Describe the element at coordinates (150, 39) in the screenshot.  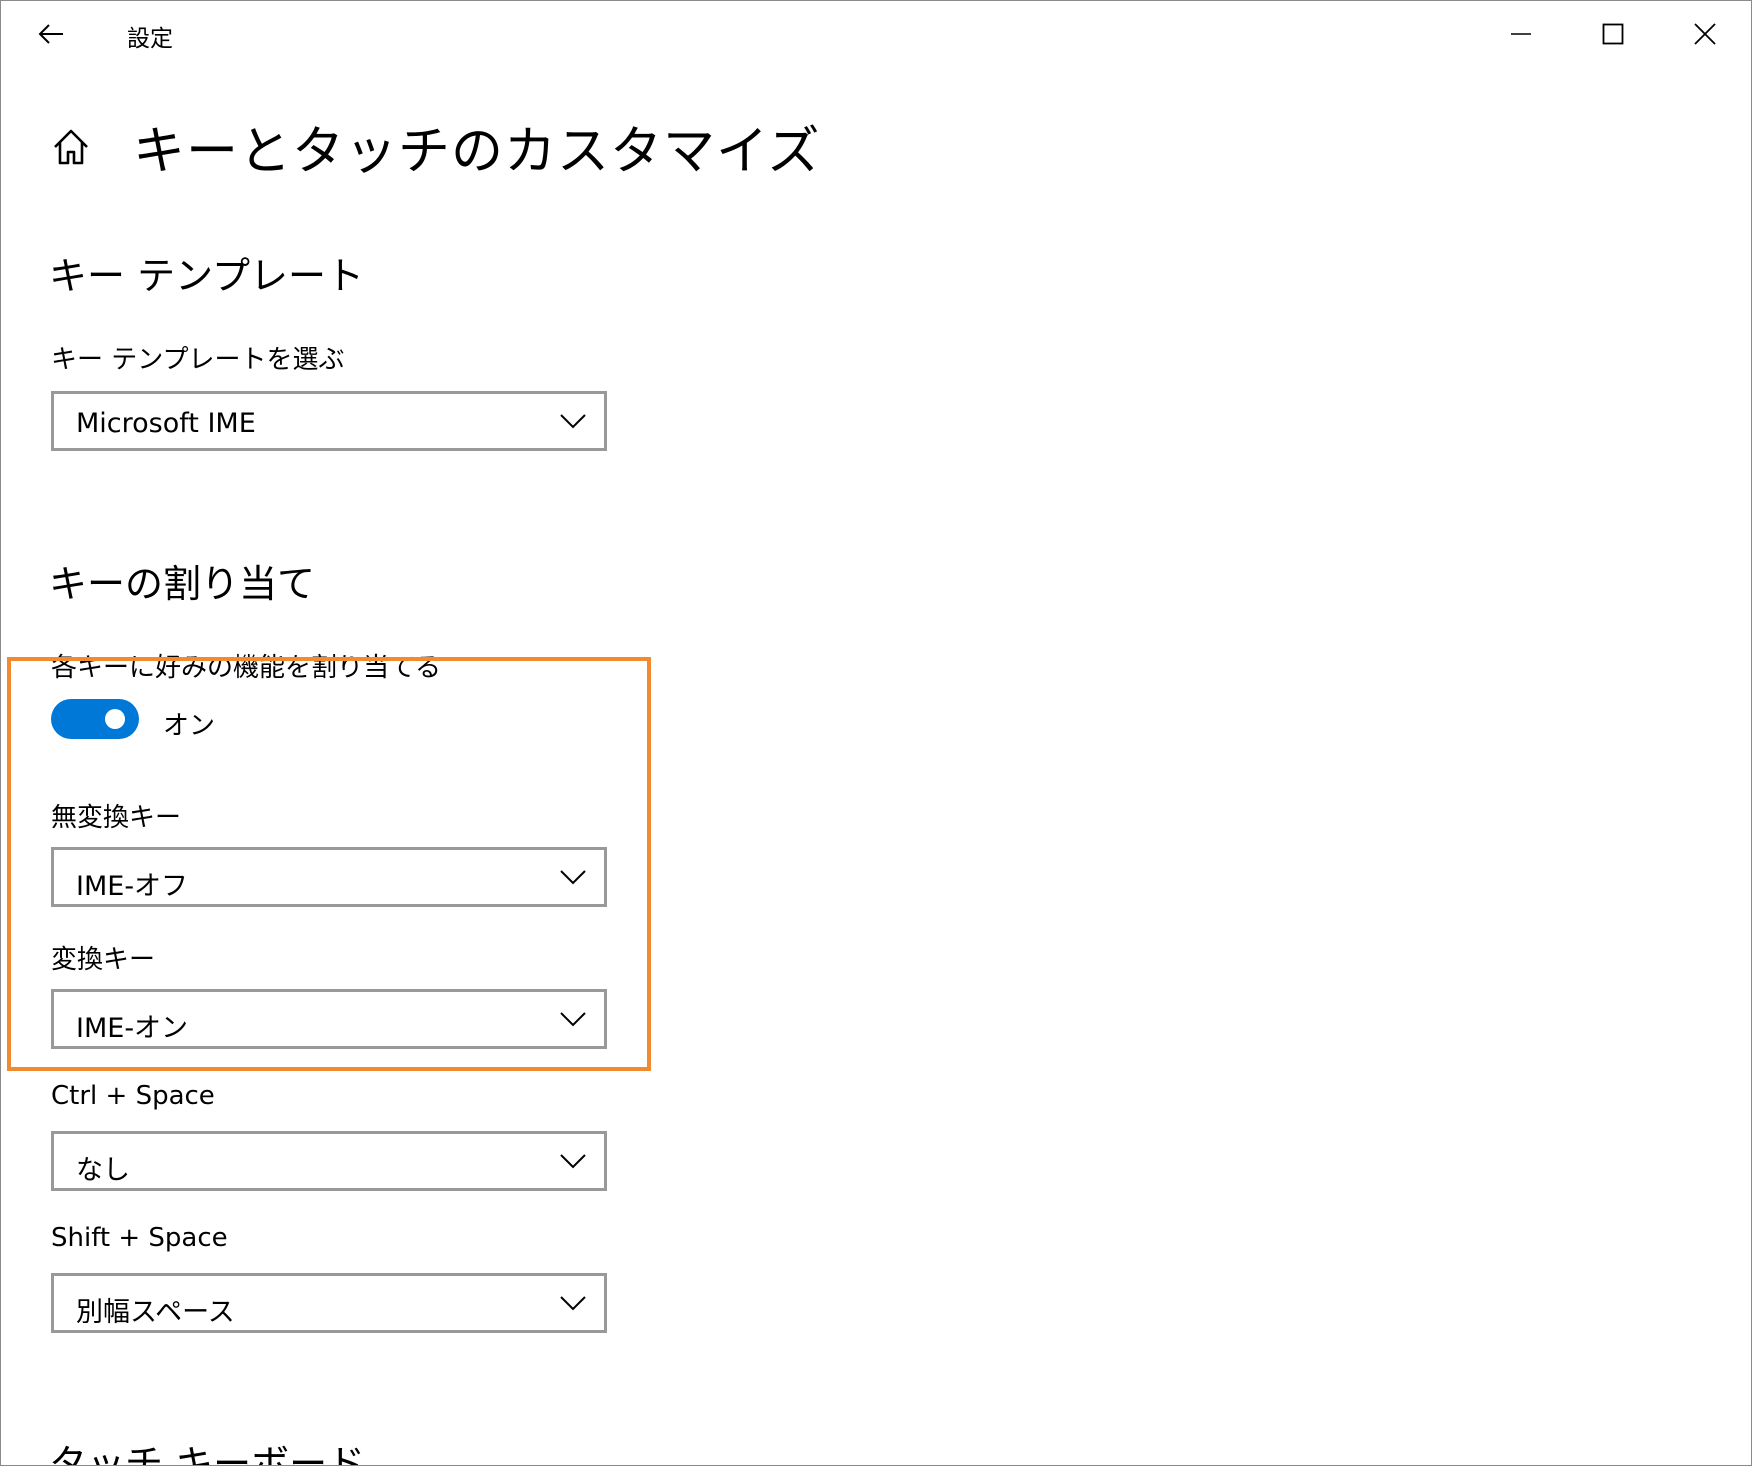
I see `app-title: 設定` at that location.